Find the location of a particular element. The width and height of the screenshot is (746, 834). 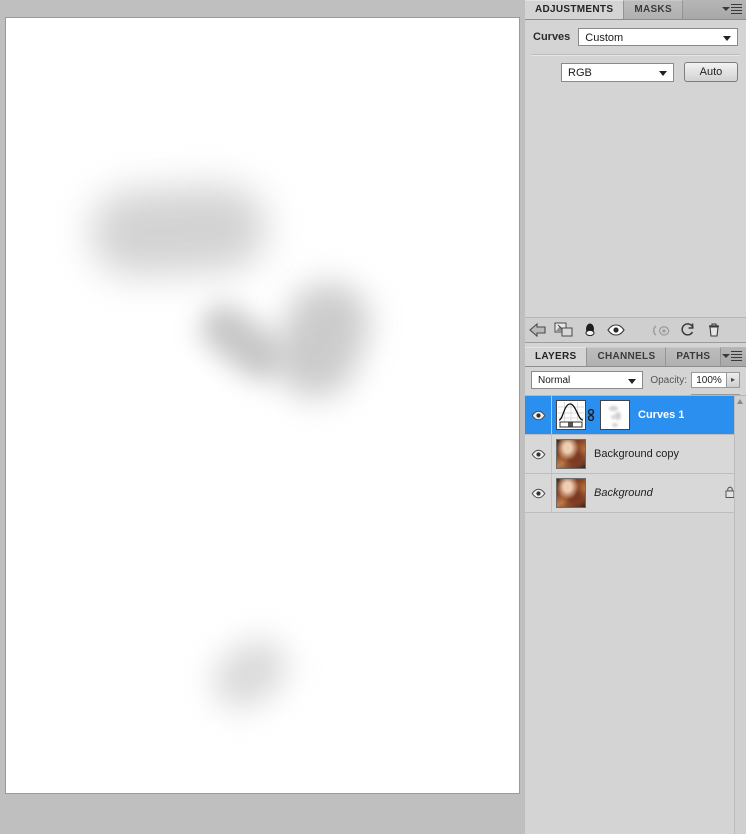

channel-select-value: RGB is located at coordinates (580, 72).